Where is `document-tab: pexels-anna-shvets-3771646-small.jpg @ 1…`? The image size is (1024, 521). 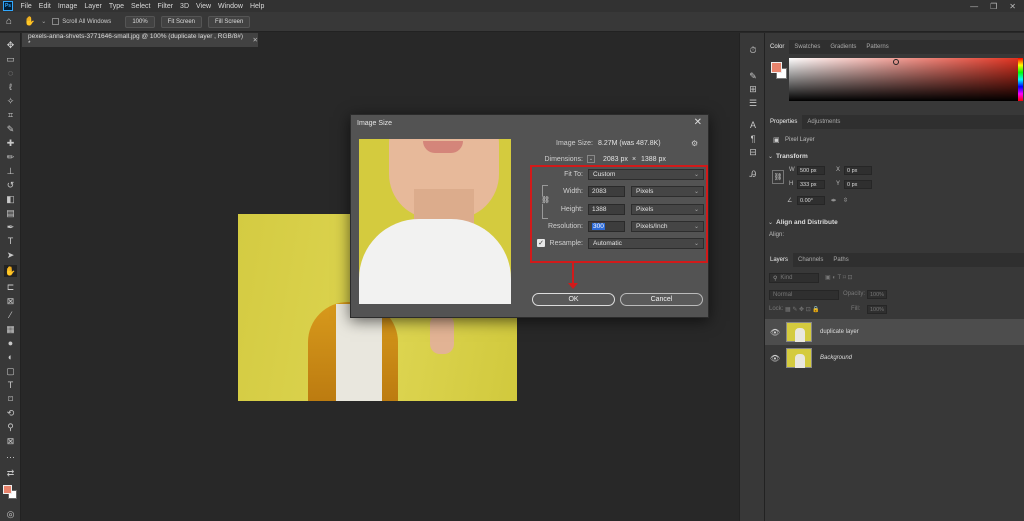 document-tab: pexels-anna-shvets-3771646-small.jpg @ 1… is located at coordinates (140, 40).